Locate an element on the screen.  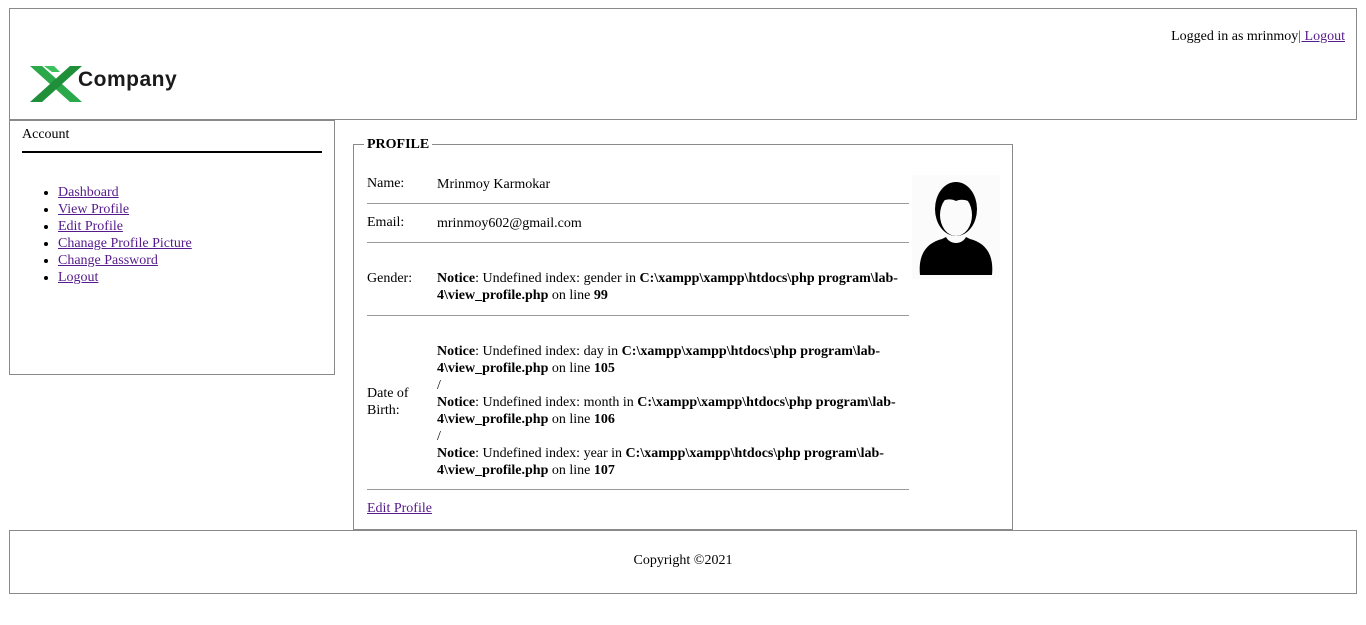
email-value: mrinmoy602@gmail.com is located at coordinates (509, 223).